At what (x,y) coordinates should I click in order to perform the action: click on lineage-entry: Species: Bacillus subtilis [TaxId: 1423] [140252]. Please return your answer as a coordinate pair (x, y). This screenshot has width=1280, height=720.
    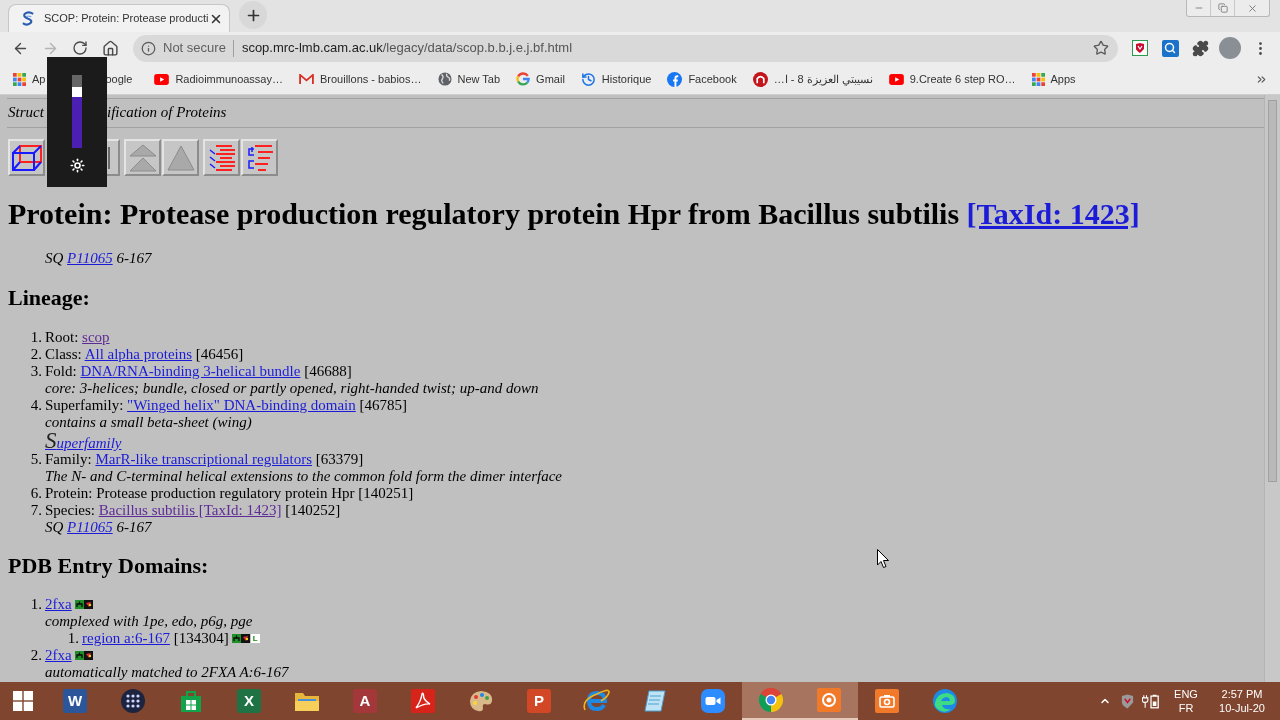
    Looking at the image, I should click on (193, 510).